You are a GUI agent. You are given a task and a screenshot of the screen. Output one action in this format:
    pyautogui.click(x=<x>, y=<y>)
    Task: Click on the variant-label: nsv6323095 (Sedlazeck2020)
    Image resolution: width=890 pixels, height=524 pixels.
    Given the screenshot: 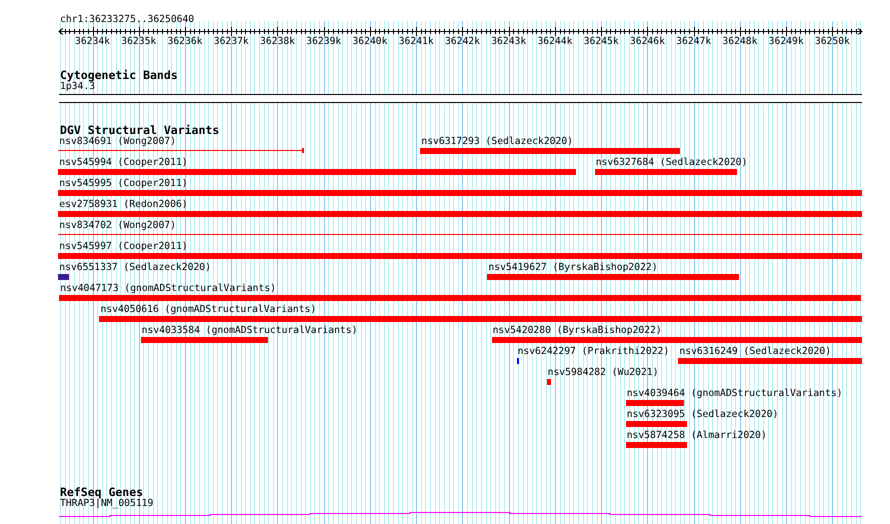 What is the action you would take?
    pyautogui.click(x=702, y=414)
    